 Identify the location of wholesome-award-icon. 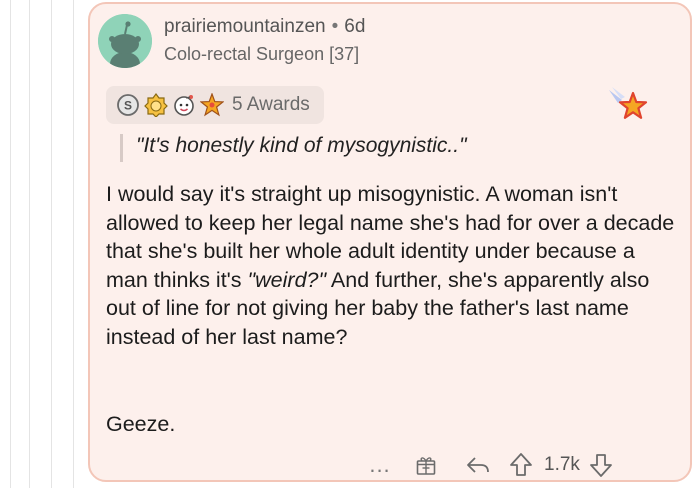
(184, 105).